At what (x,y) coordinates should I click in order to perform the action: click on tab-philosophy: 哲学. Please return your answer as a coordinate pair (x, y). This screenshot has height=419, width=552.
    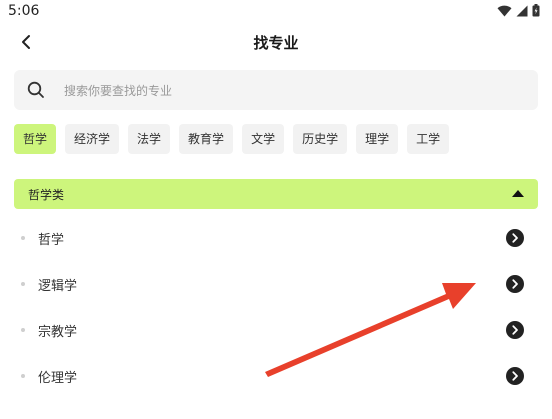
    Looking at the image, I should click on (35, 139).